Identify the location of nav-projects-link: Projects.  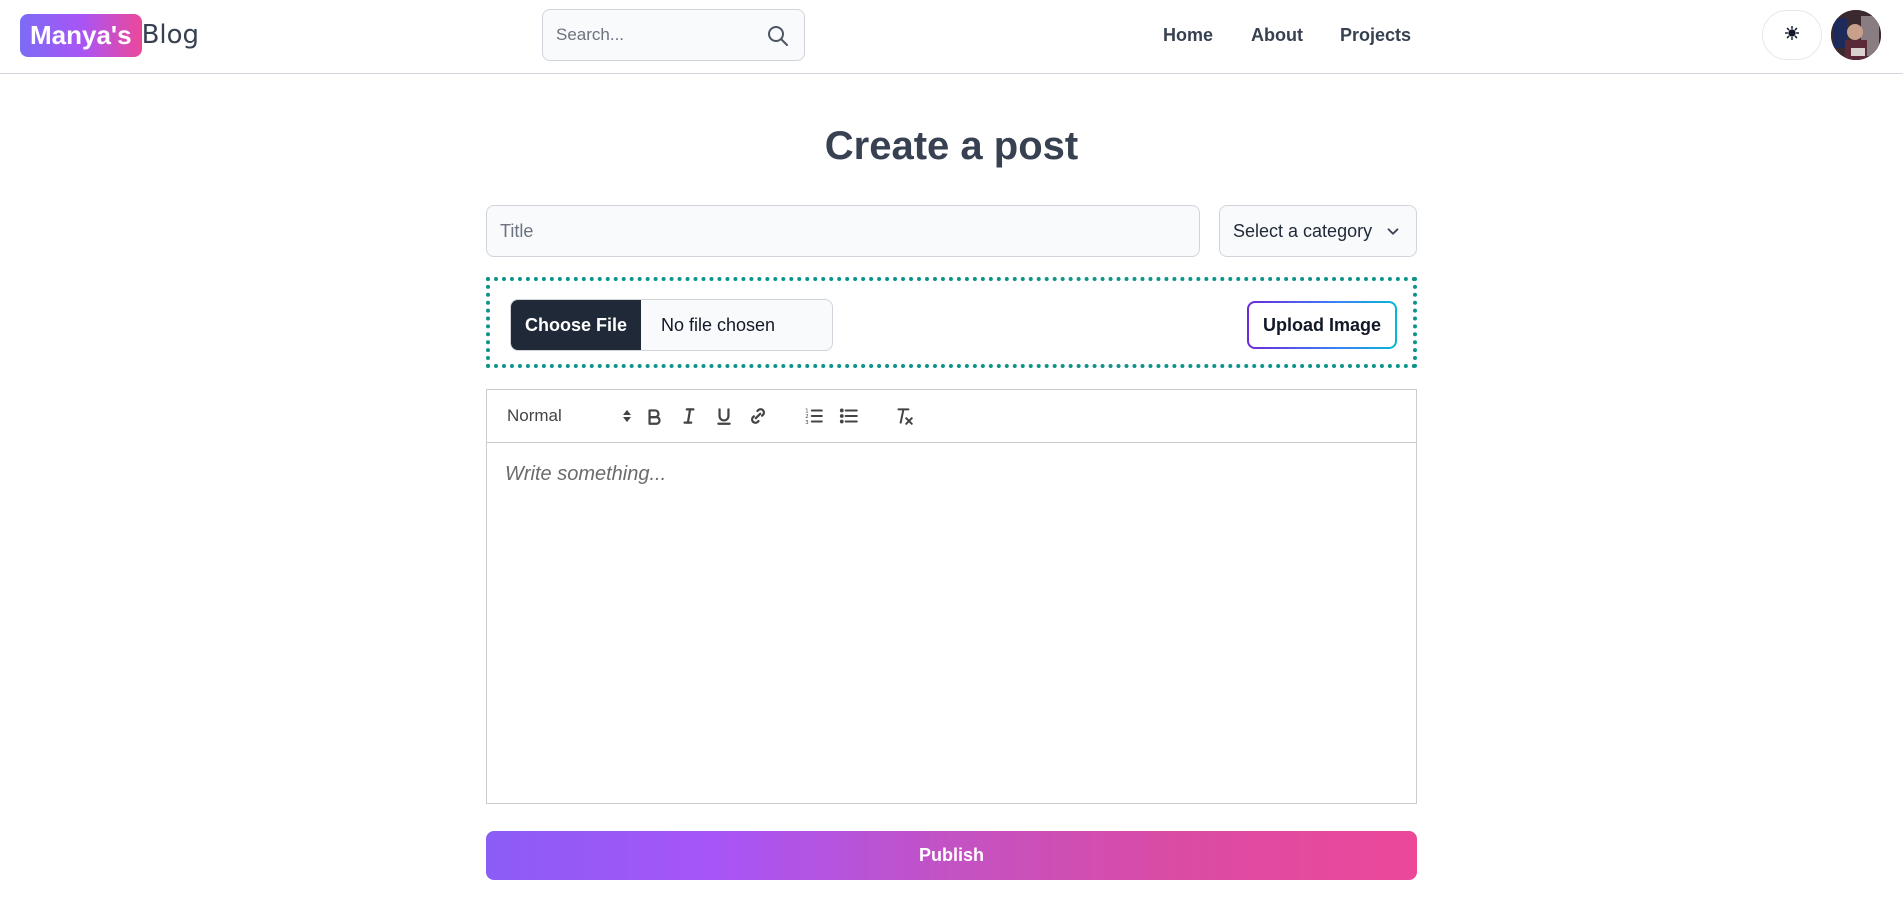
(1375, 35).